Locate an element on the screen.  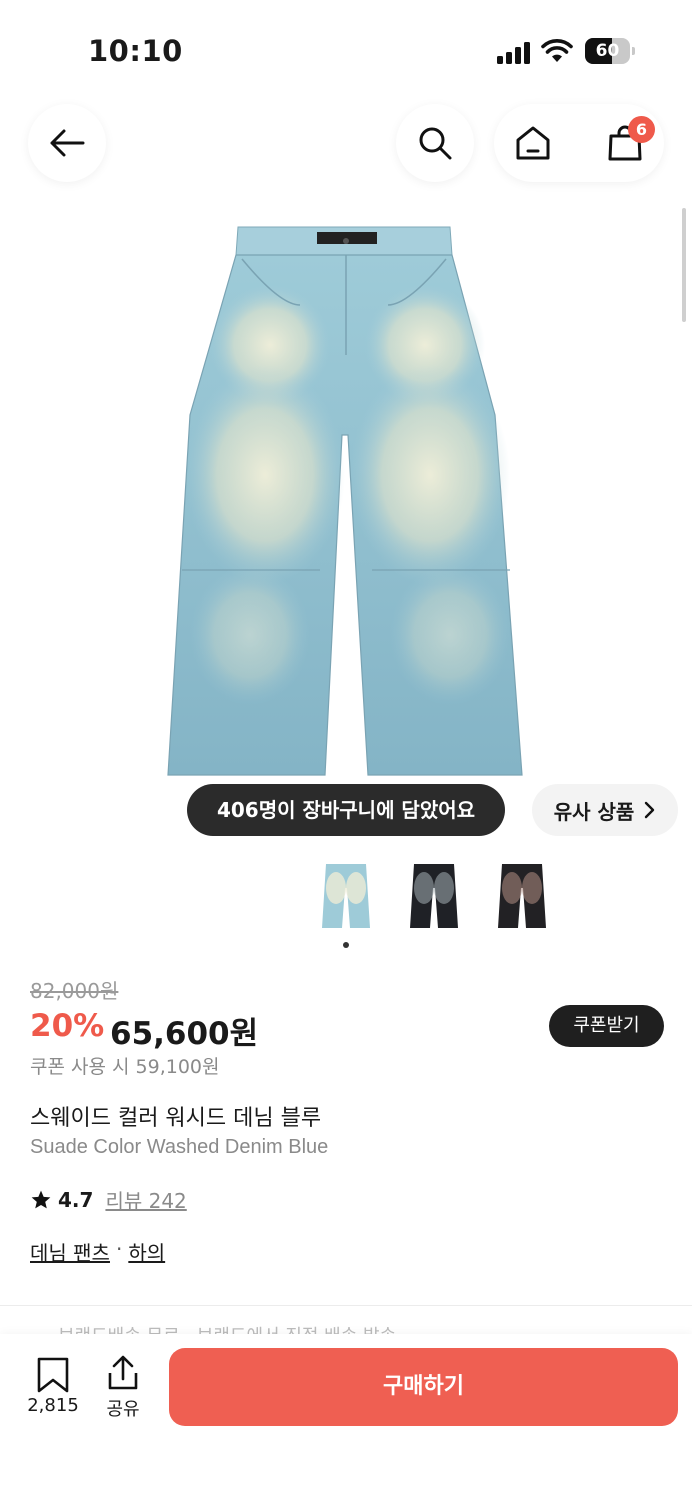
status-time: 10:10 is located at coordinates (135, 51).